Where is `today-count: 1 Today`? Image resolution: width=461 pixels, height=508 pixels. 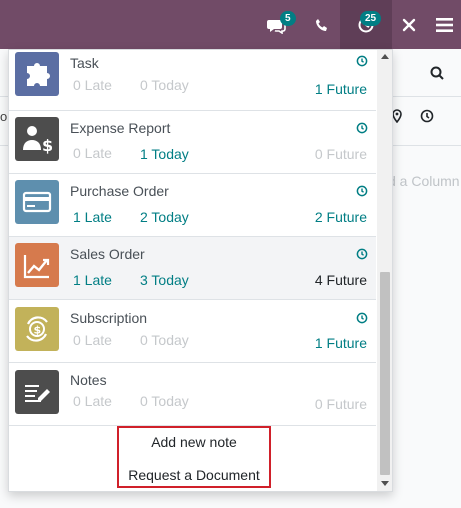 today-count: 1 Today is located at coordinates (164, 154).